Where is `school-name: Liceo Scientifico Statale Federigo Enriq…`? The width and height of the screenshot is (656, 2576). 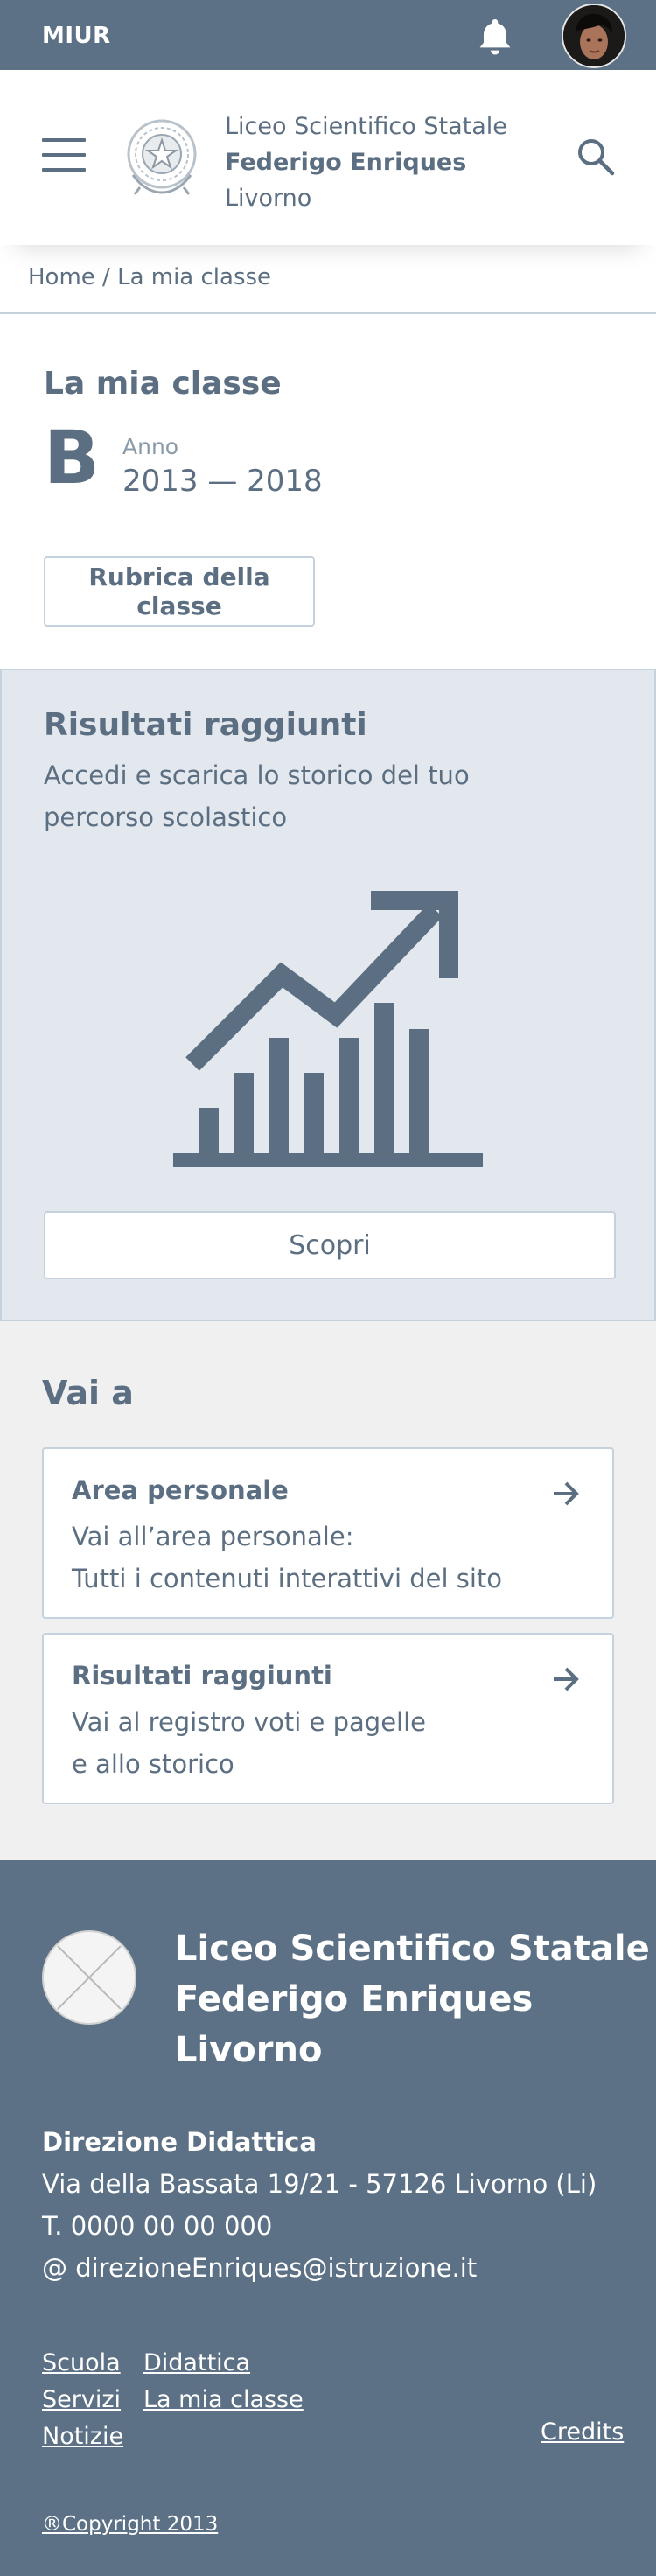
school-name: Liceo Scientifico Statale Federigo Enriq… is located at coordinates (366, 162).